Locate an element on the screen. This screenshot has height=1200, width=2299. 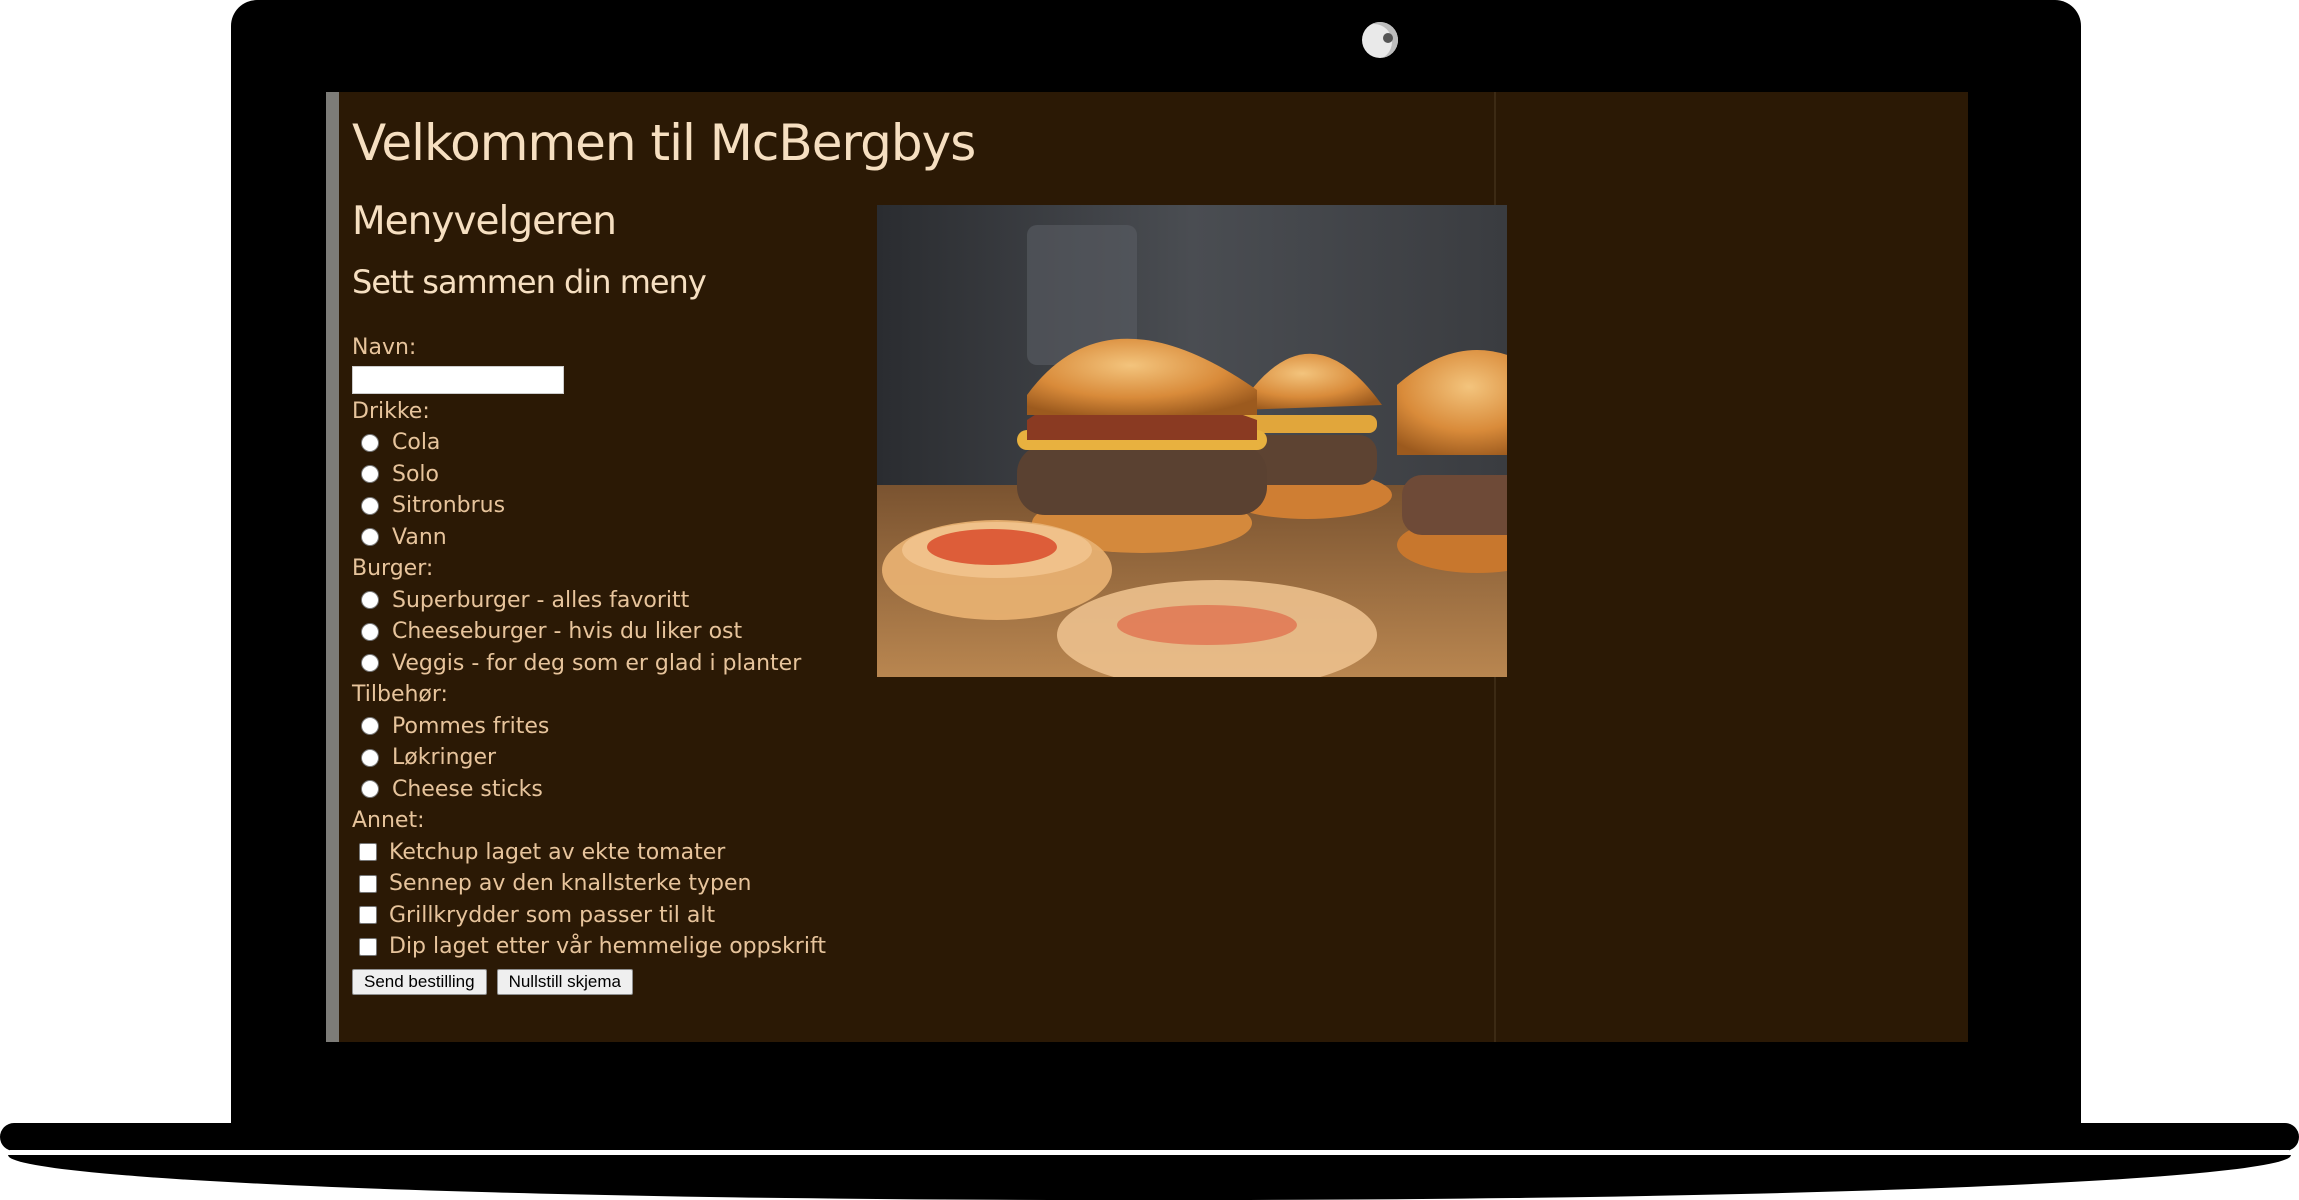
option-label: Dip laget etter vår hemmelige oppskrift is located at coordinates (607, 946).